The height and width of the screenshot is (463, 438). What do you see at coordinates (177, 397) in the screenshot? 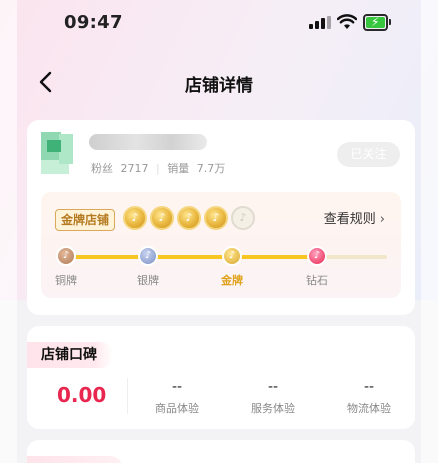
I see `metric-product: -- 商品体验` at bounding box center [177, 397].